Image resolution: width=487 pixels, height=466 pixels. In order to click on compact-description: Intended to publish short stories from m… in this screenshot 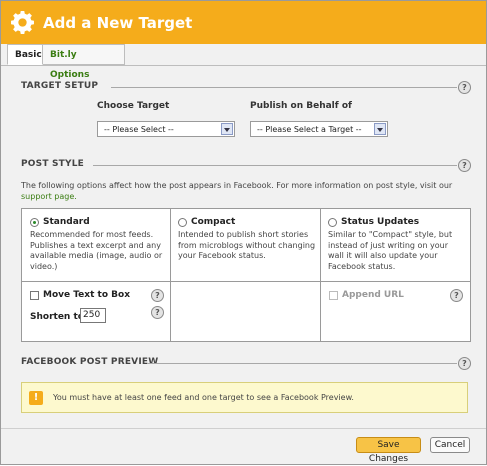, I will do `click(247, 245)`.